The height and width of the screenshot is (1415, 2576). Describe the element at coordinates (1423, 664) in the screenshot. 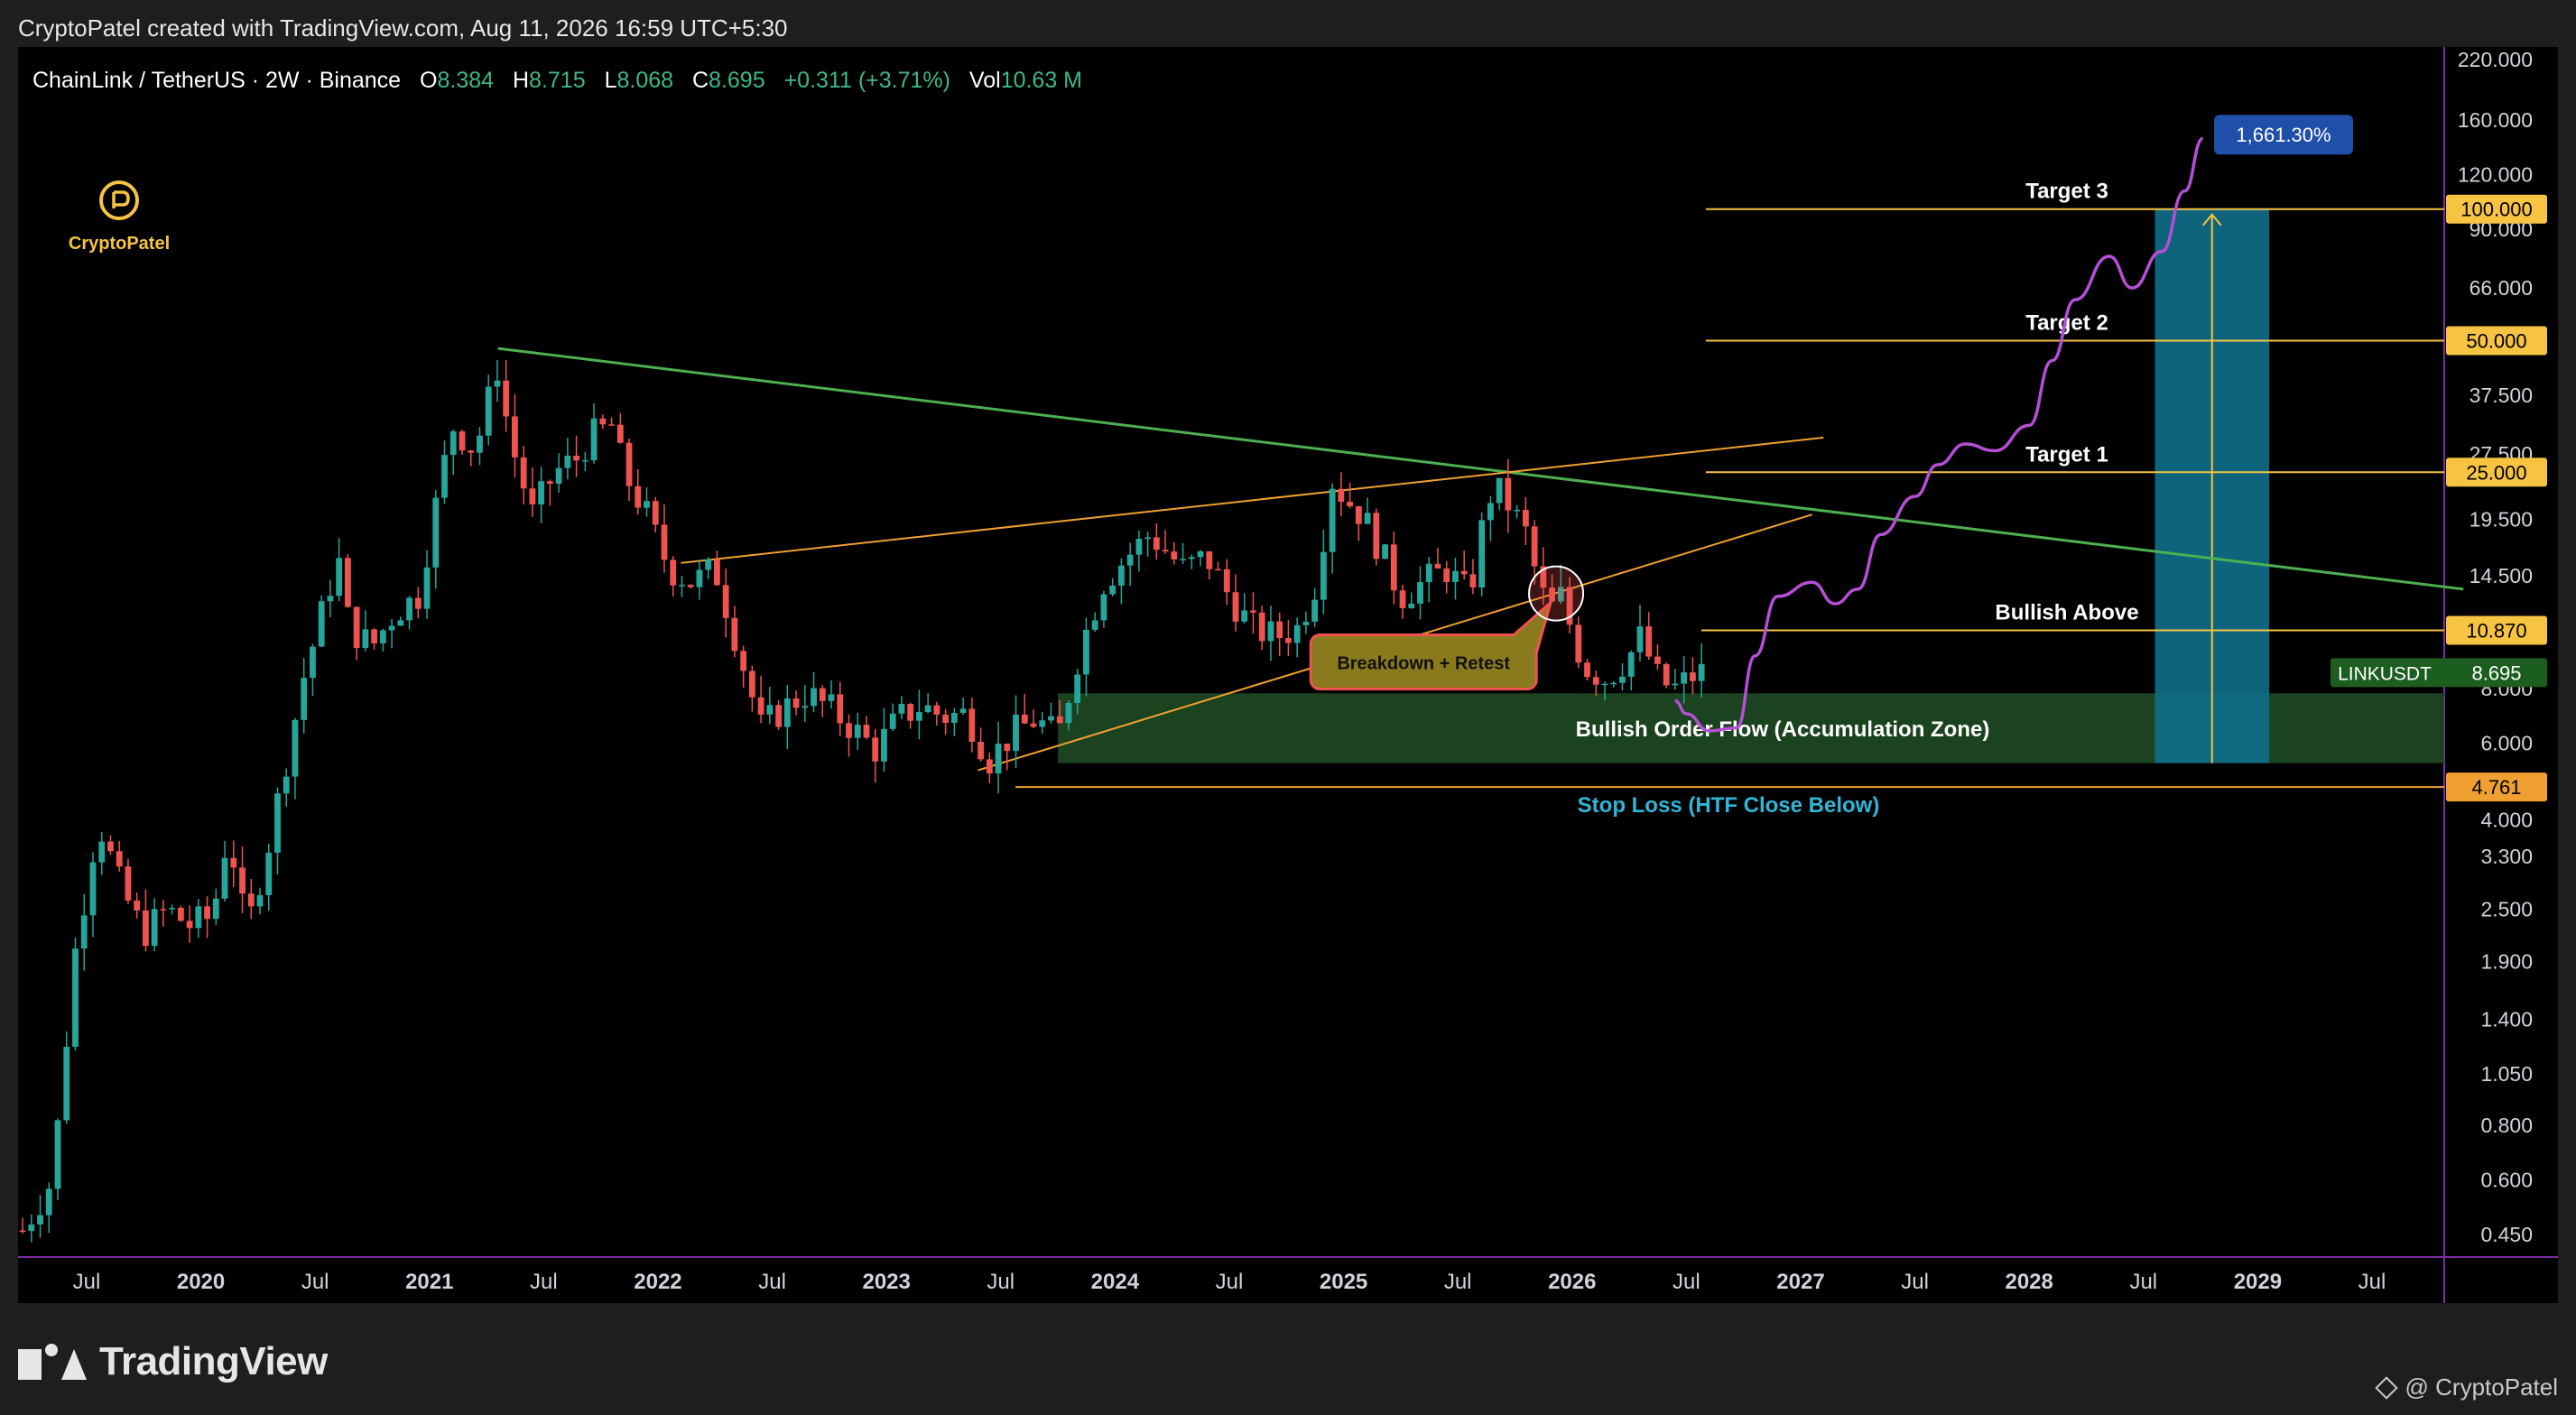

I see `breakdown-retest-label: Breakdown + Retest` at that location.